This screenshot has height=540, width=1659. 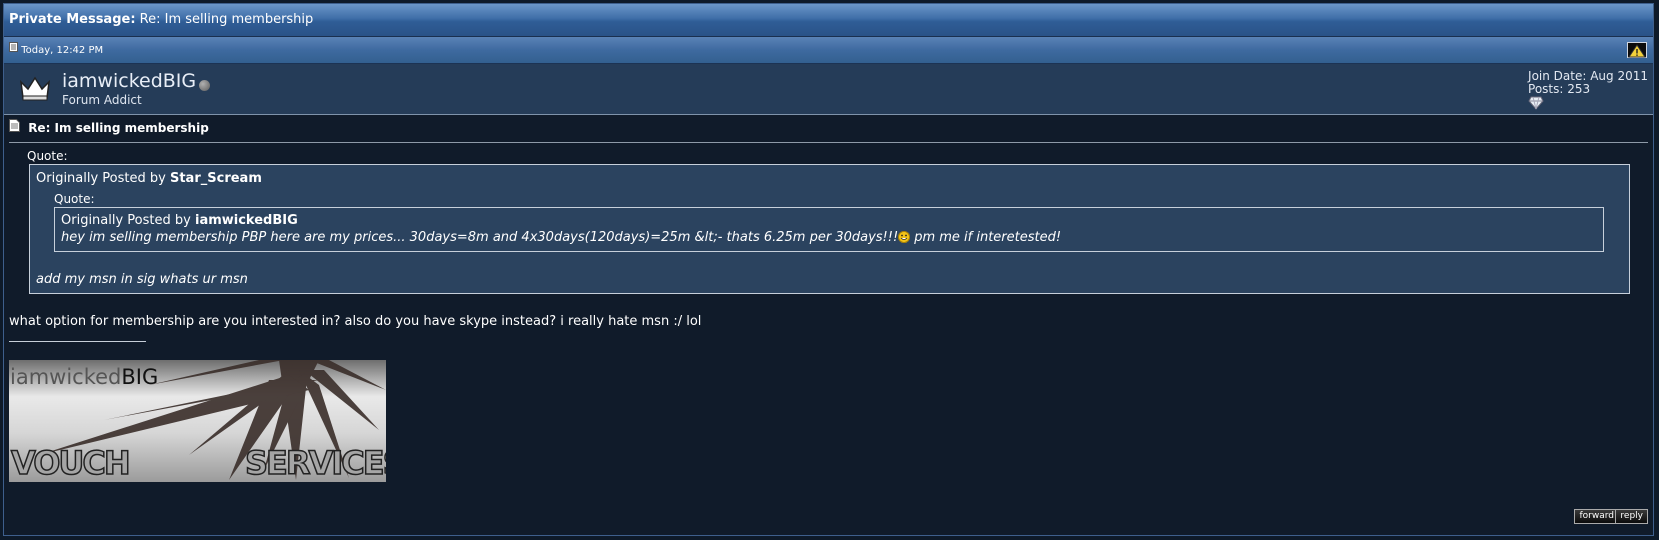 What do you see at coordinates (70, 462) in the screenshot?
I see `banner-vouch: VOUCH` at bounding box center [70, 462].